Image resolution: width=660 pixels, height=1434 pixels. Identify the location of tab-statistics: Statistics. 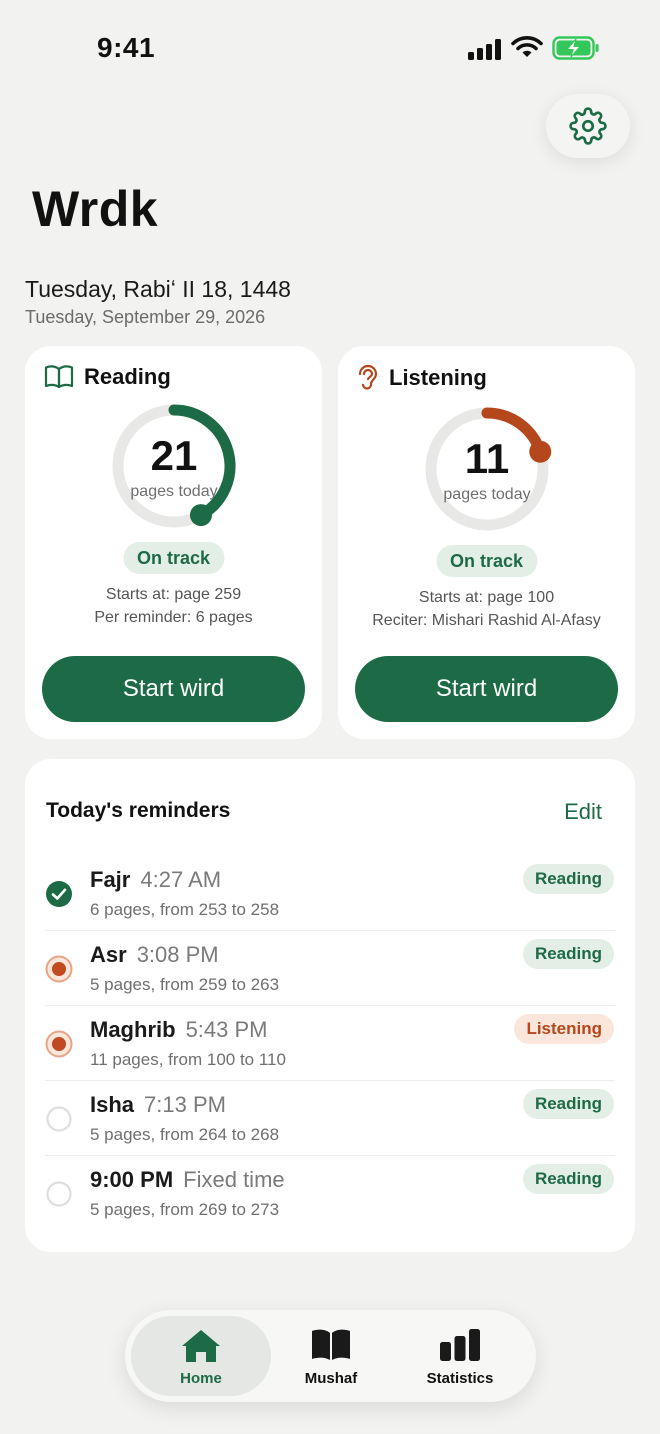
(460, 1356).